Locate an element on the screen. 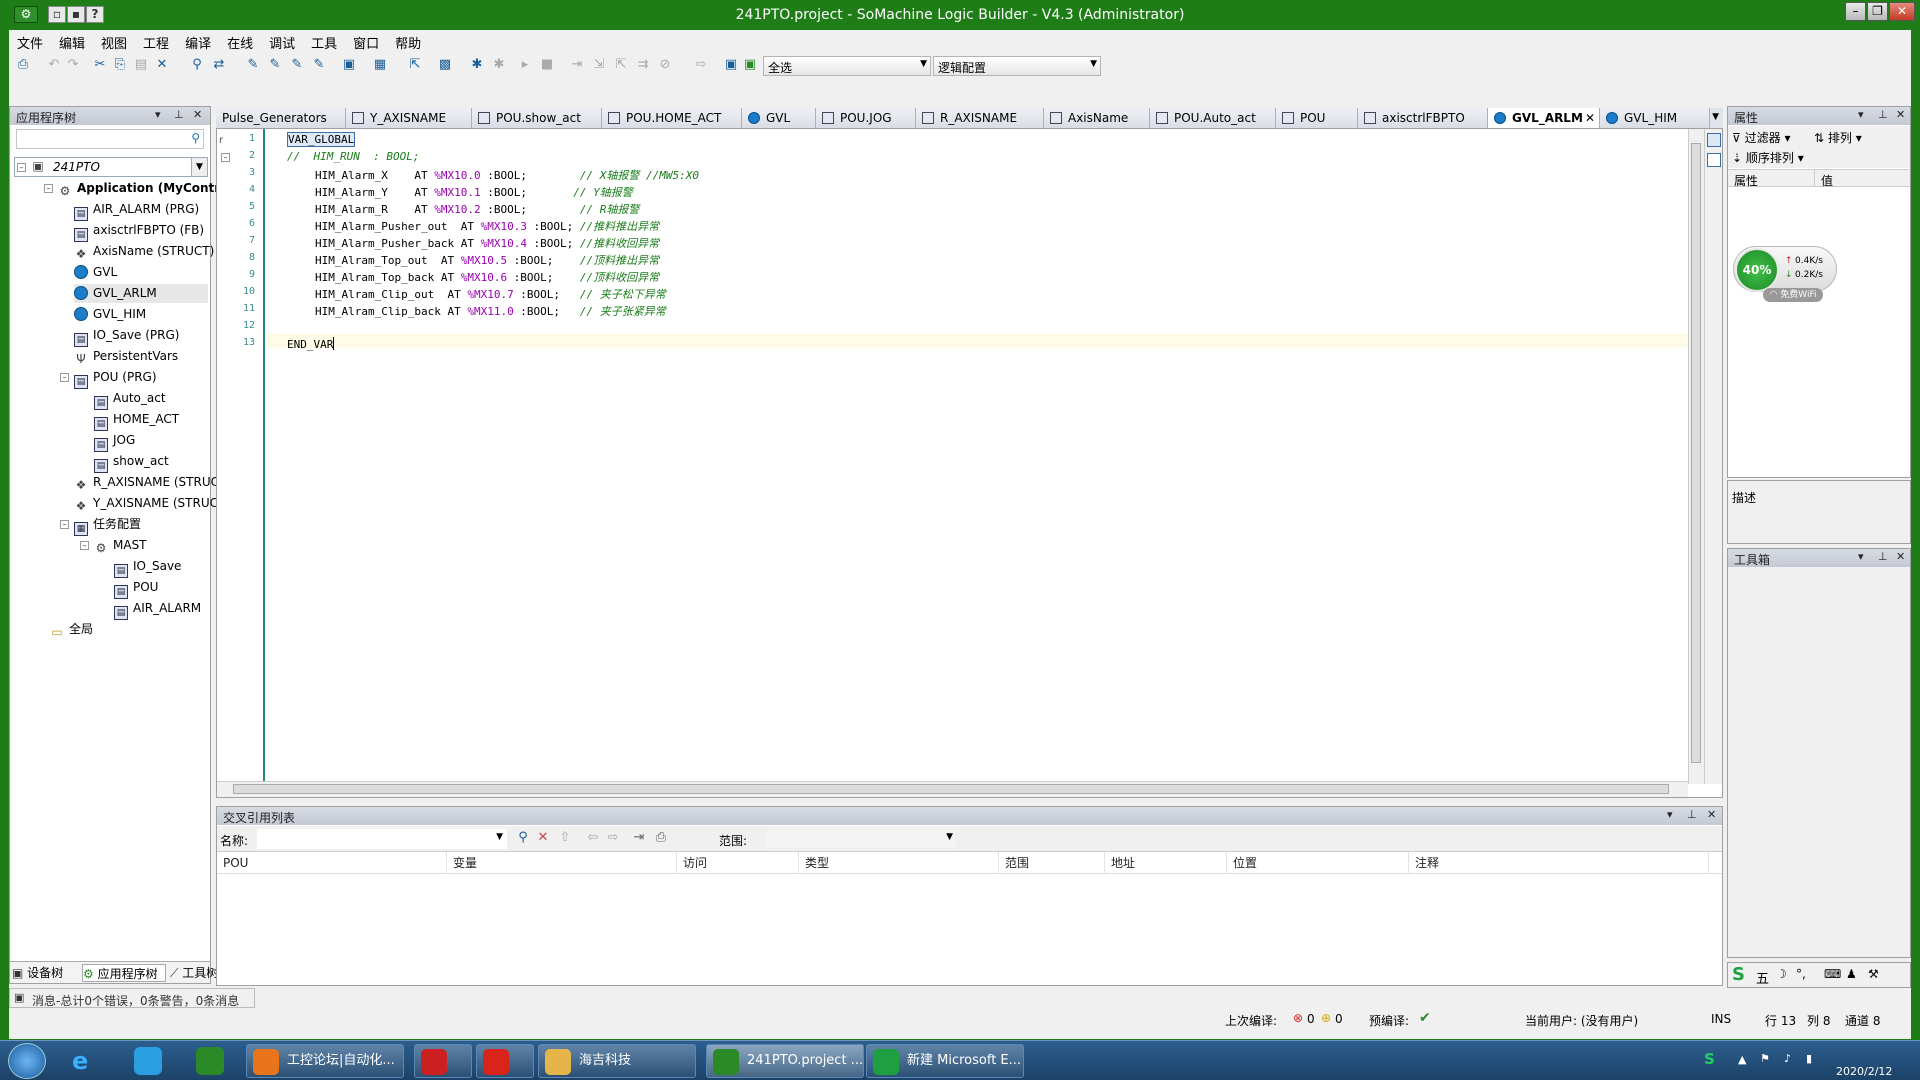  tree-item: ▤ JOG is located at coordinates (114, 441).